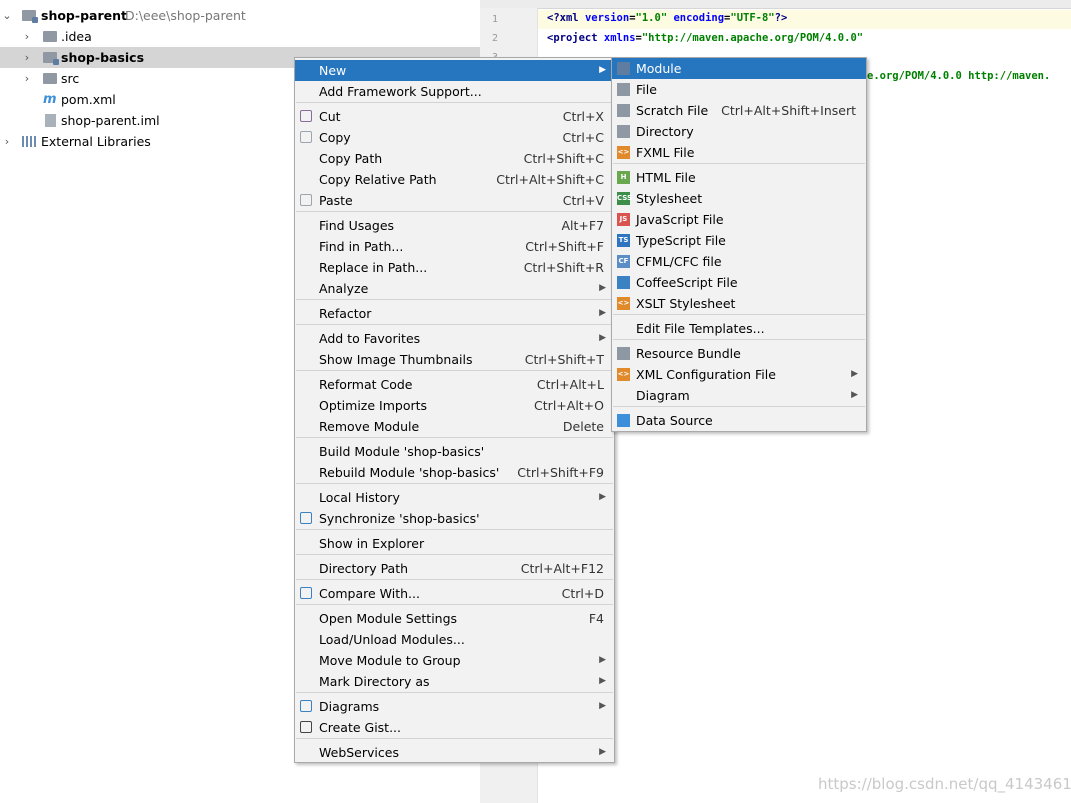 Image resolution: width=1071 pixels, height=803 pixels. What do you see at coordinates (103, 57) in the screenshot?
I see `tree-item-label: shop-basics` at bounding box center [103, 57].